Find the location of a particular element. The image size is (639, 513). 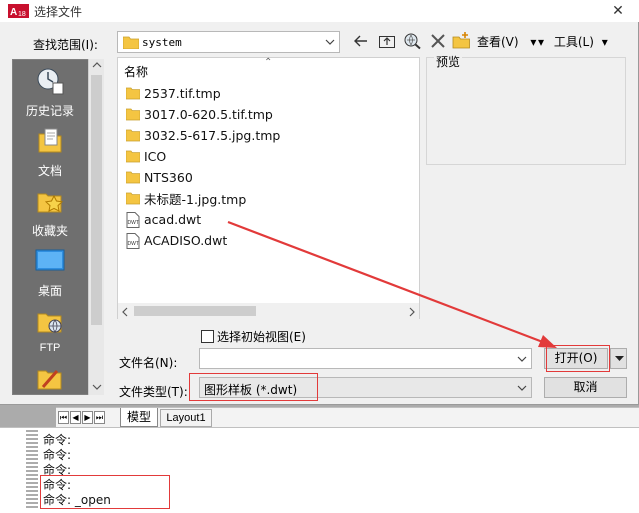

command-window-grip is located at coordinates (32, 470).